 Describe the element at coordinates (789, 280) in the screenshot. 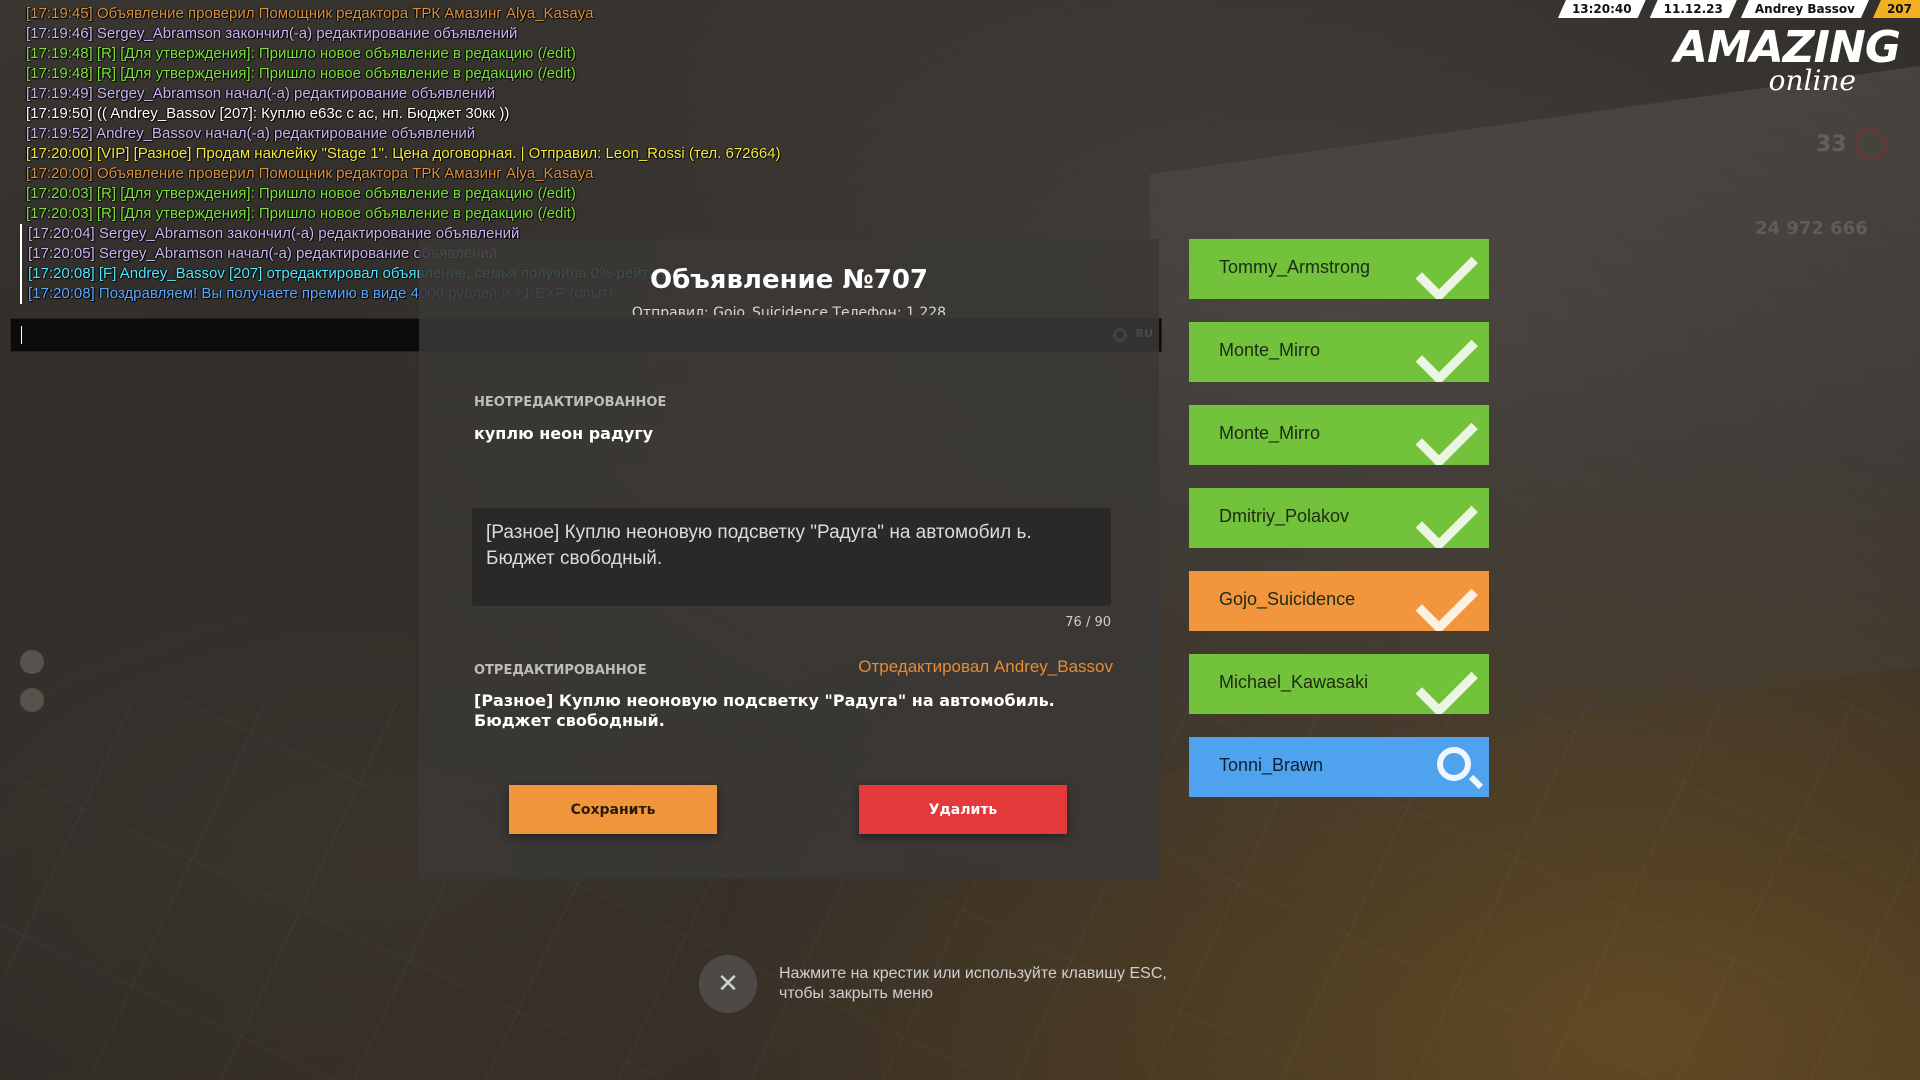

I see `dialog-title: Объявление №707` at that location.